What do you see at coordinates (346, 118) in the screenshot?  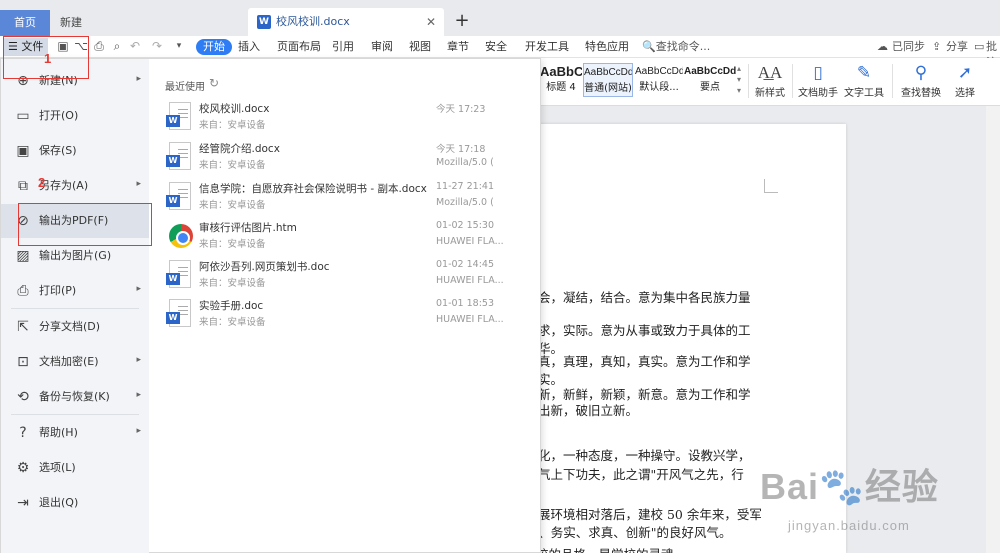 I see `recent-file-item: W 校风校训.docx 来自：安卓设备 今天 17:23` at bounding box center [346, 118].